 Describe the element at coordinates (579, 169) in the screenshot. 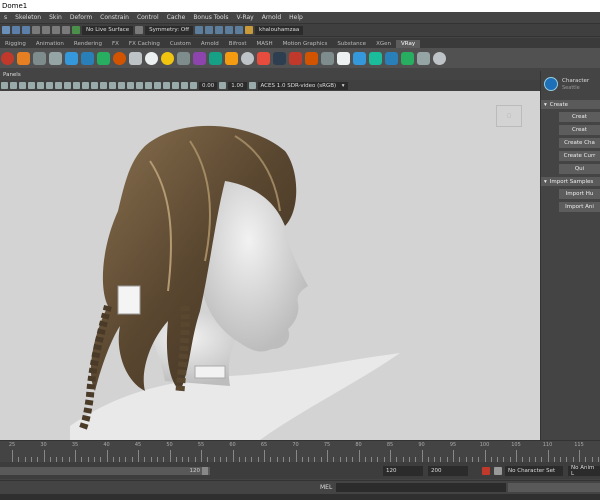

I see `quick-button: Qui` at that location.